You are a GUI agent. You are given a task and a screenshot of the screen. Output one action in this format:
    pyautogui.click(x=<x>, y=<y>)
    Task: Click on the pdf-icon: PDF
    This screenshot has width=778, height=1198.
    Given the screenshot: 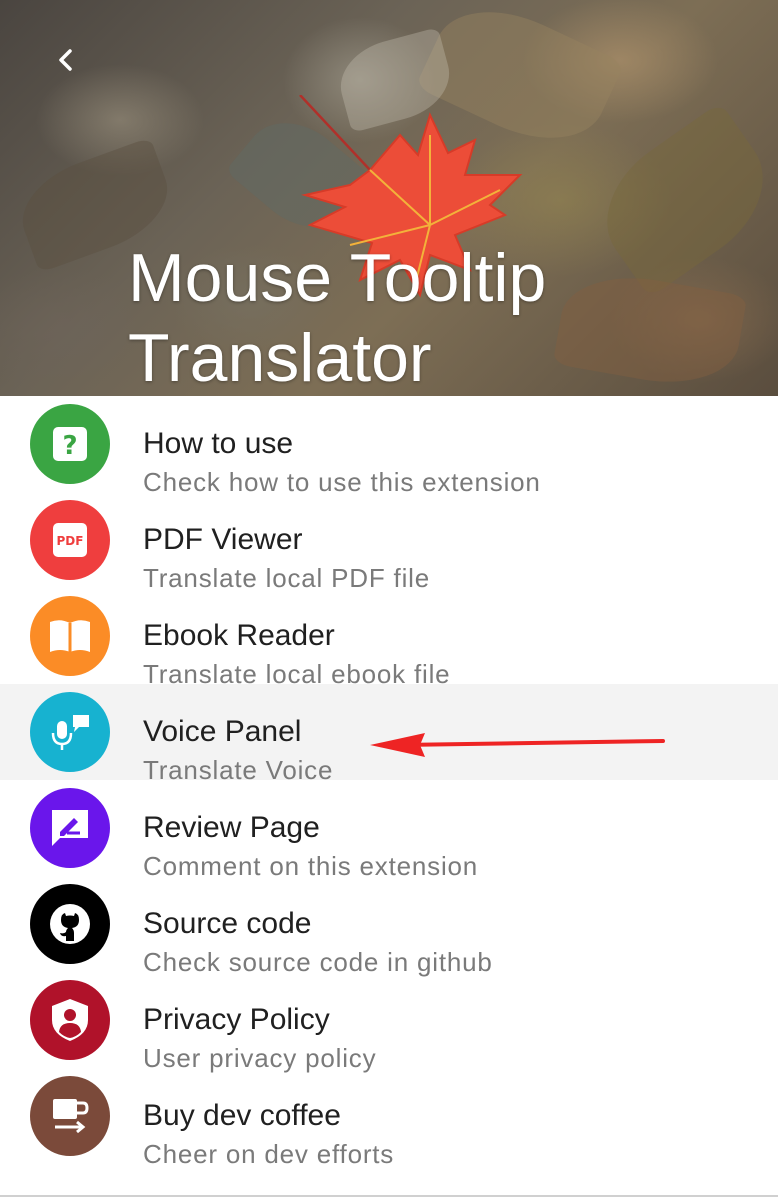 What is the action you would take?
    pyautogui.click(x=70, y=540)
    